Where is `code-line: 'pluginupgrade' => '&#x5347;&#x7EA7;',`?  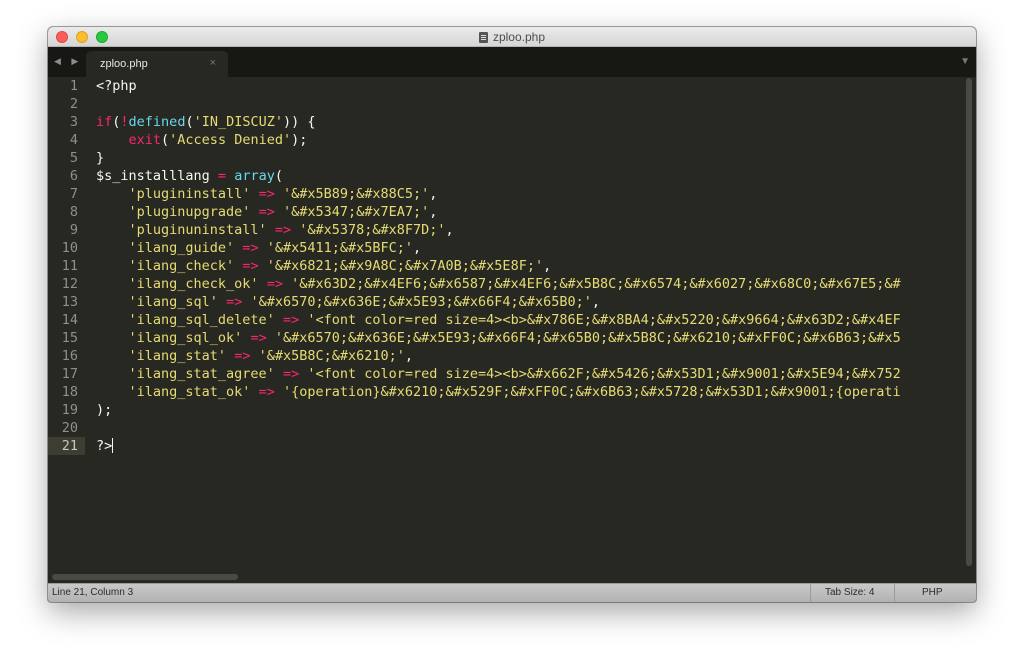 code-line: 'pluginupgrade' => '&#x5347;&#x7EA7;', is located at coordinates (528, 212).